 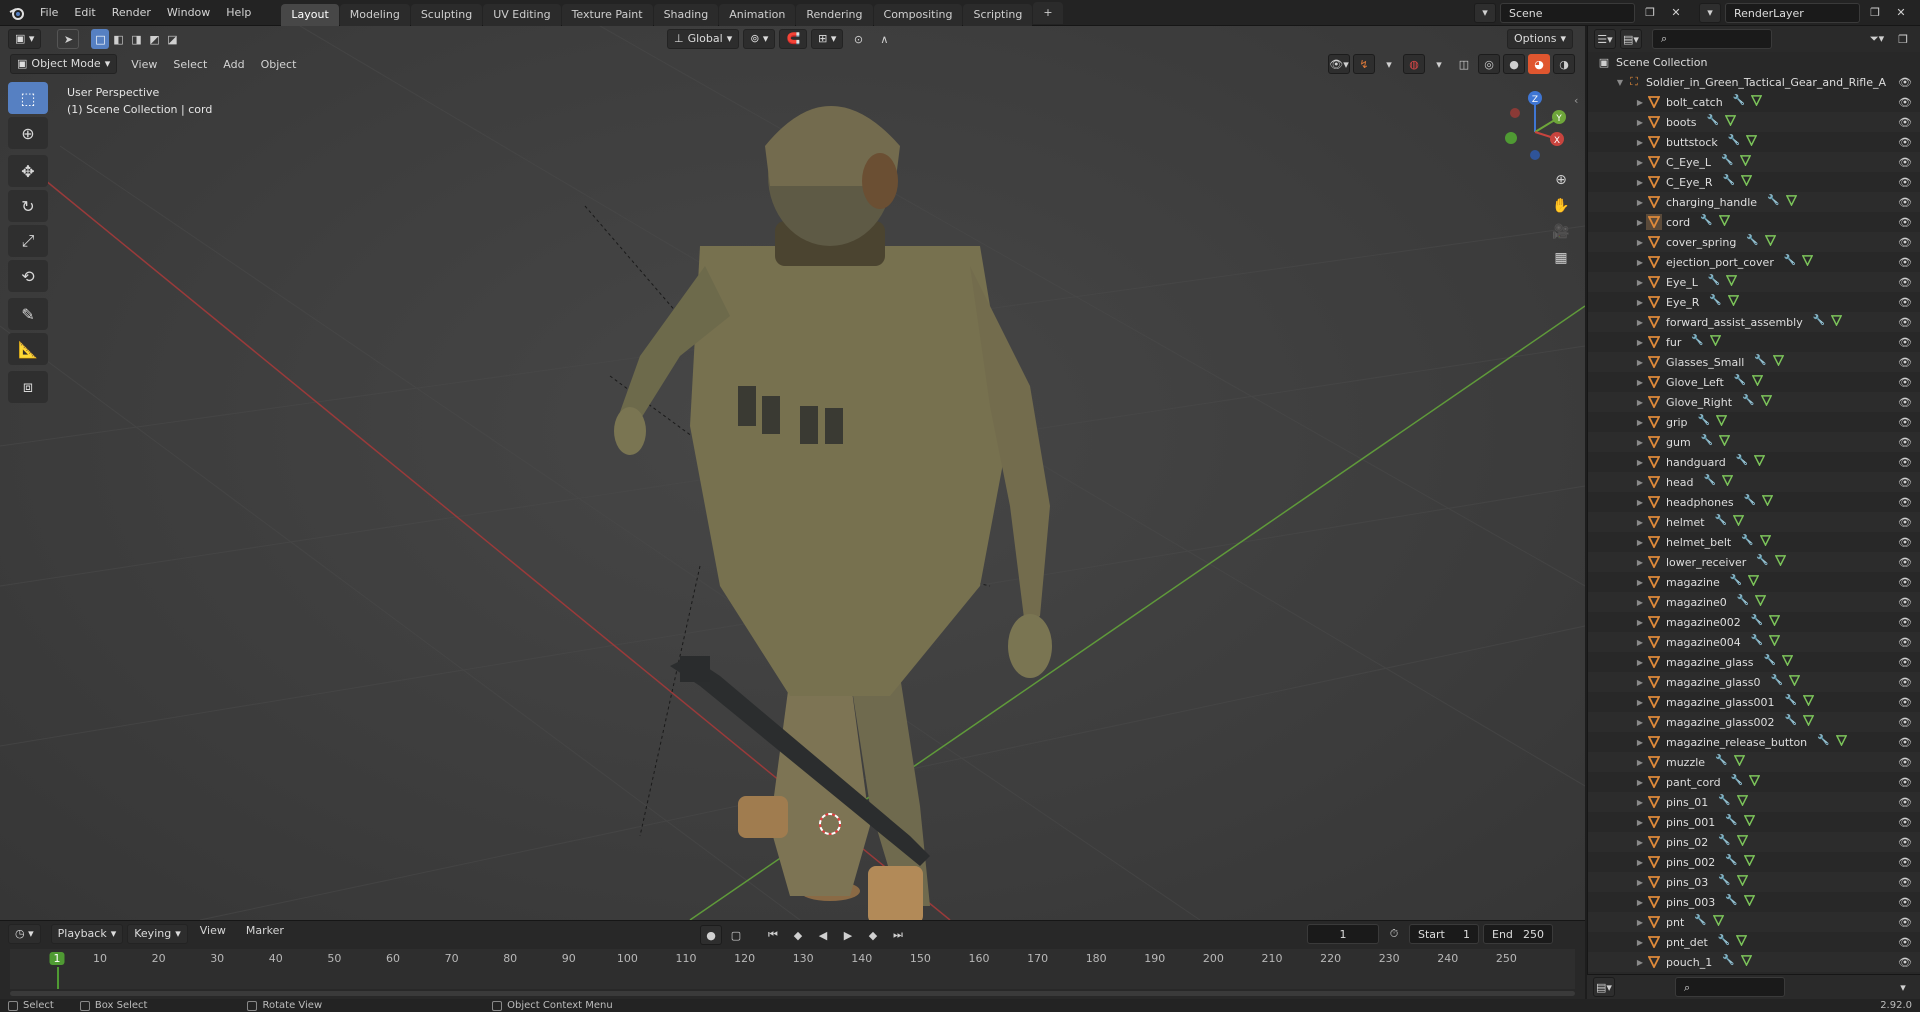 What do you see at coordinates (49, 13) in the screenshot?
I see `menu-file: File` at bounding box center [49, 13].